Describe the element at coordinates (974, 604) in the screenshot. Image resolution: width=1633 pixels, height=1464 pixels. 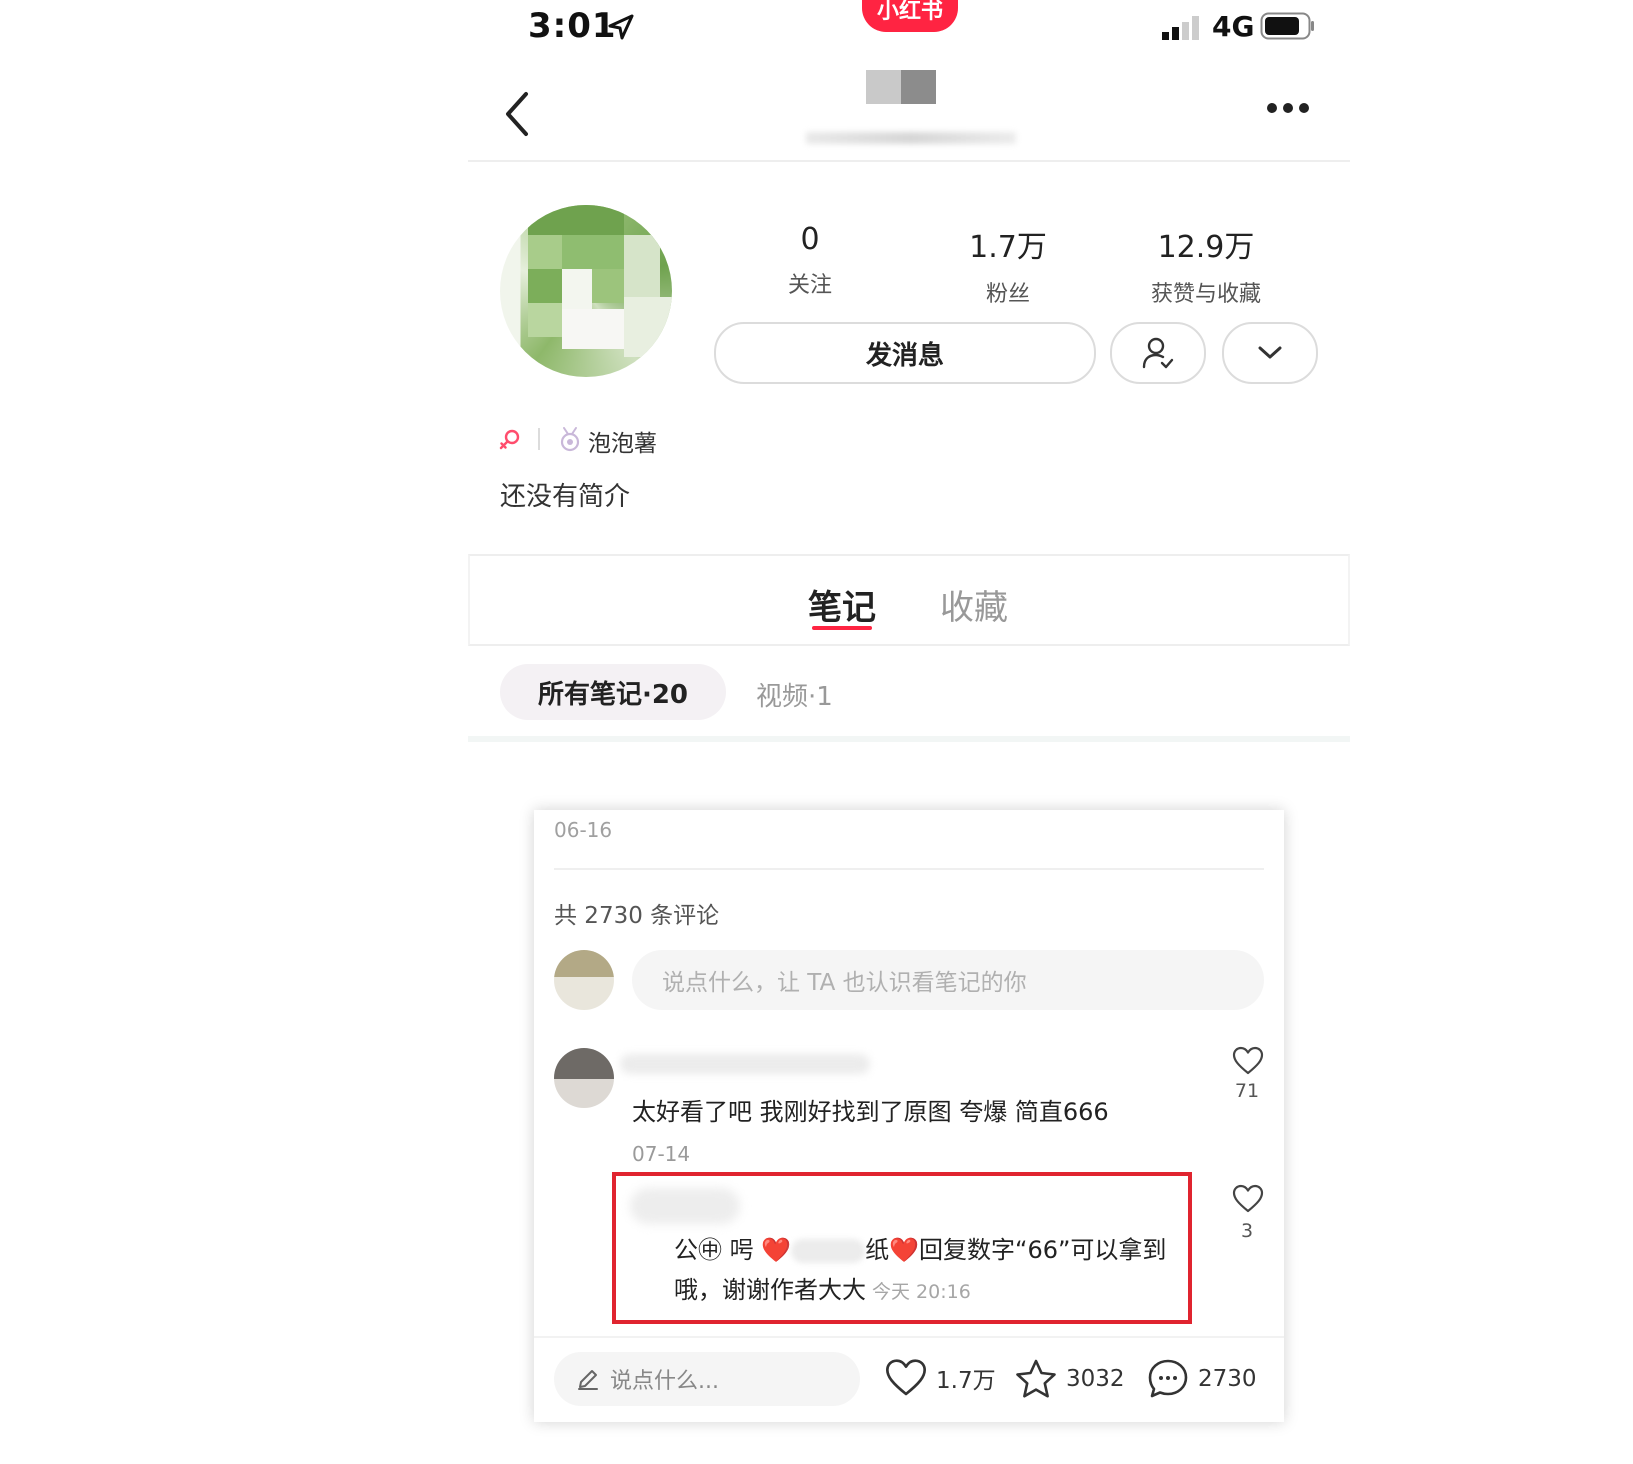
I see `tab-collections: 收藏` at that location.